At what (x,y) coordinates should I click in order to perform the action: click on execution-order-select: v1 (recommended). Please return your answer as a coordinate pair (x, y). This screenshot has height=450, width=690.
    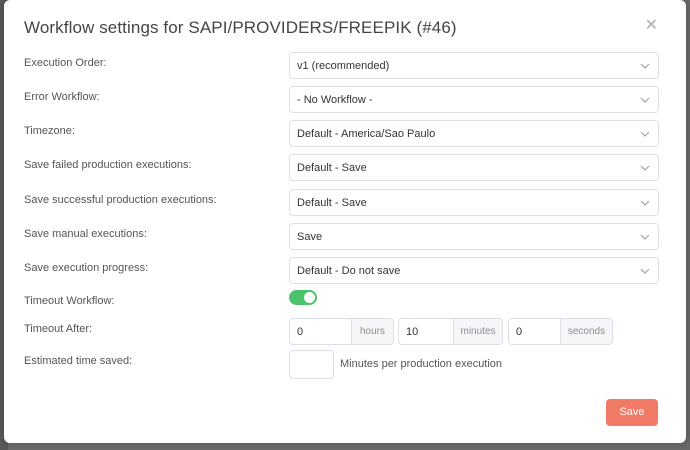
    Looking at the image, I should click on (474, 65).